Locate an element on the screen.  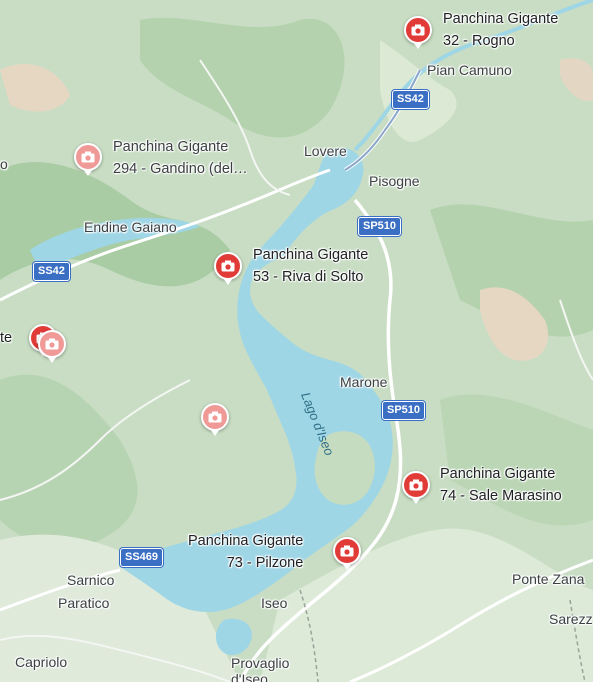
town-label-pisogne: Pisogne is located at coordinates (394, 181).